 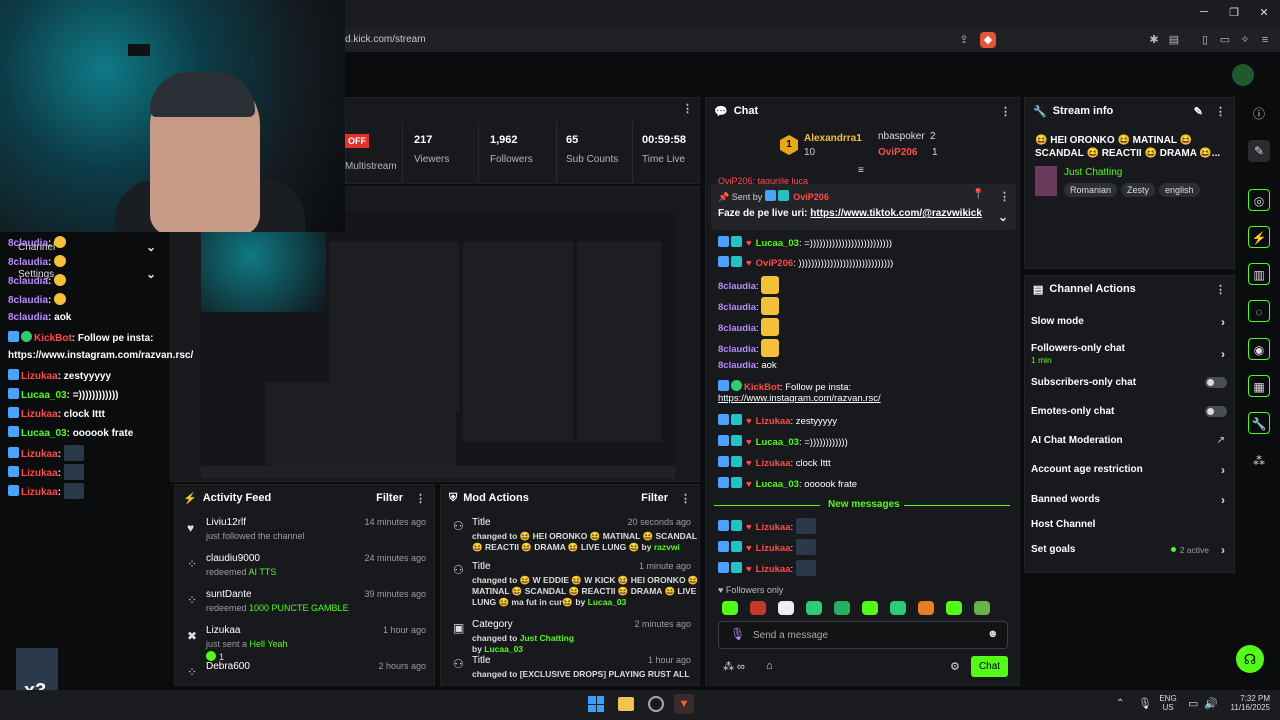 What do you see at coordinates (1245, 40) in the screenshot?
I see `leo-ai-icon: ✧` at bounding box center [1245, 40].